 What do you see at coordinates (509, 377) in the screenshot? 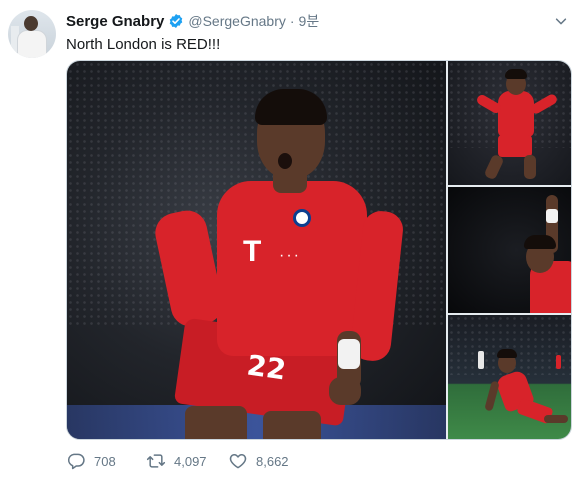
I see `photo-bottom-right` at bounding box center [509, 377].